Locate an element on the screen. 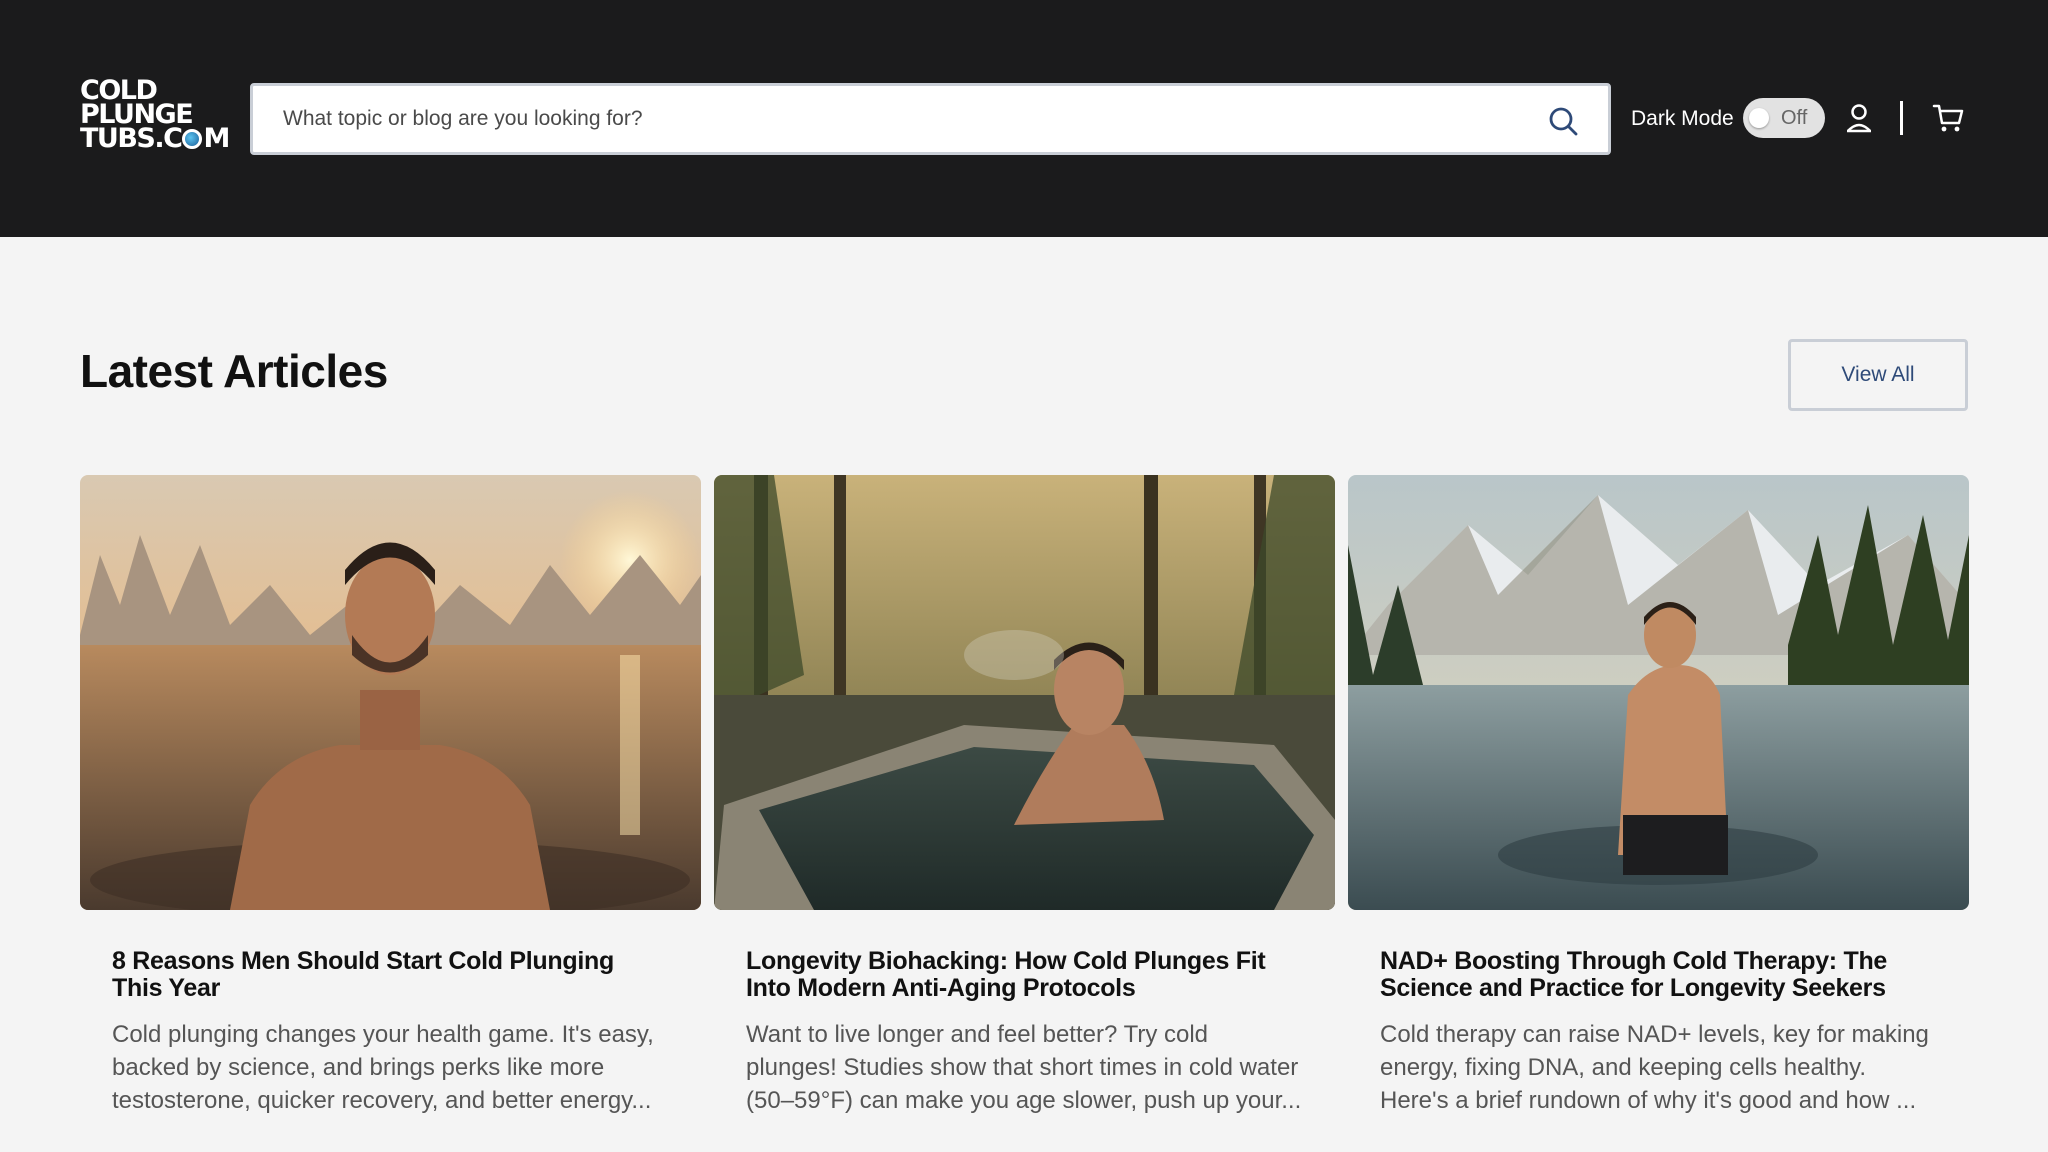 This screenshot has height=1152, width=2048. toggle-knob is located at coordinates (1759, 118).